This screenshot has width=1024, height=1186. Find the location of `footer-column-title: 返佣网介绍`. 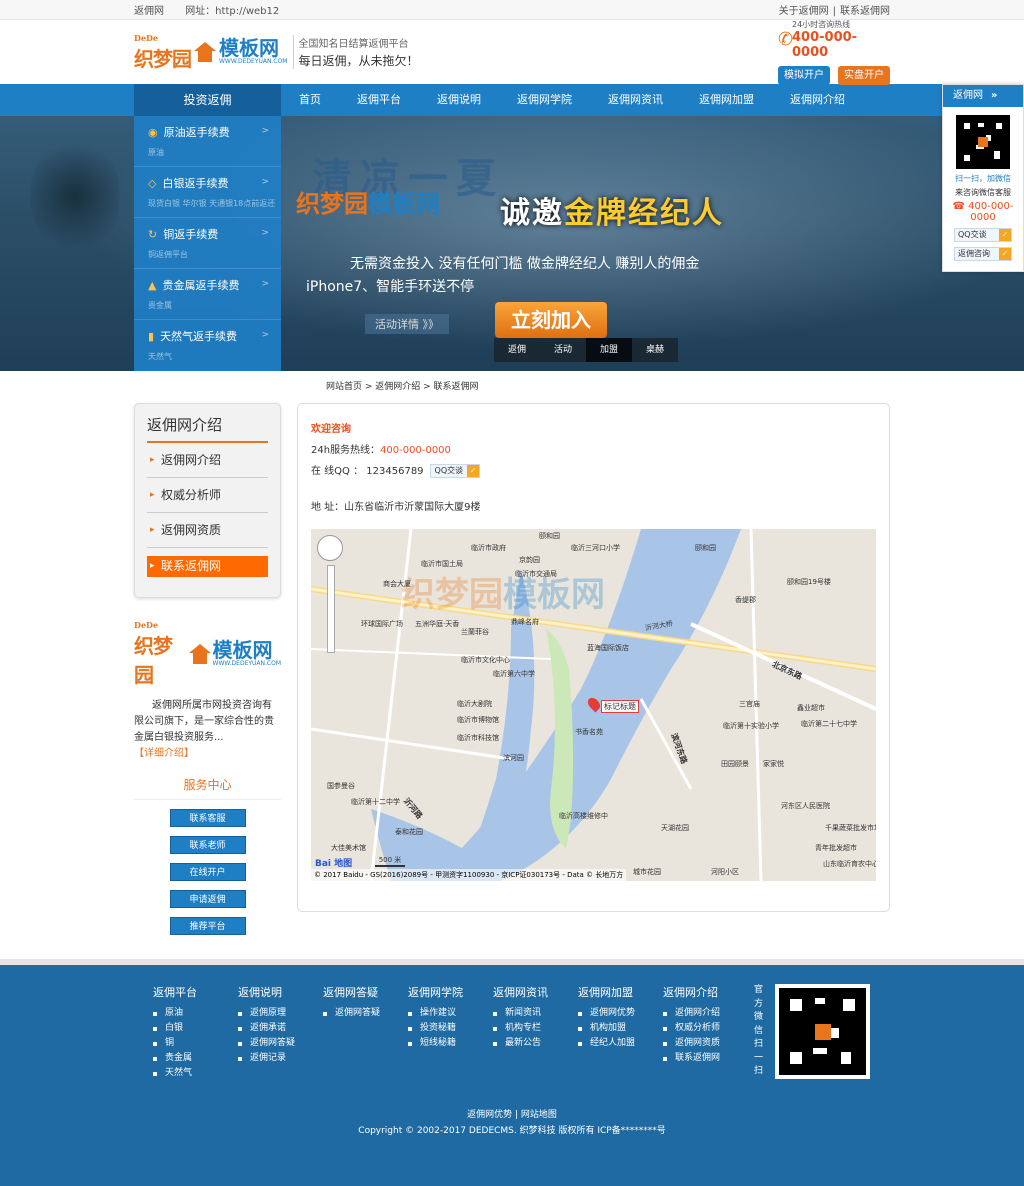

footer-column-title: 返佣网介绍 is located at coordinates (705, 992).